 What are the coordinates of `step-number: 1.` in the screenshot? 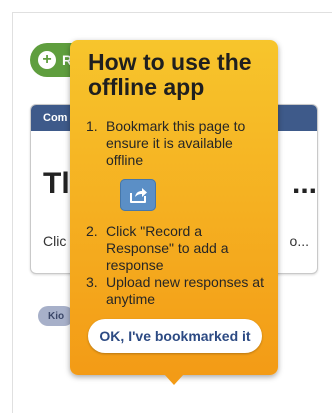 It's located at (92, 126).